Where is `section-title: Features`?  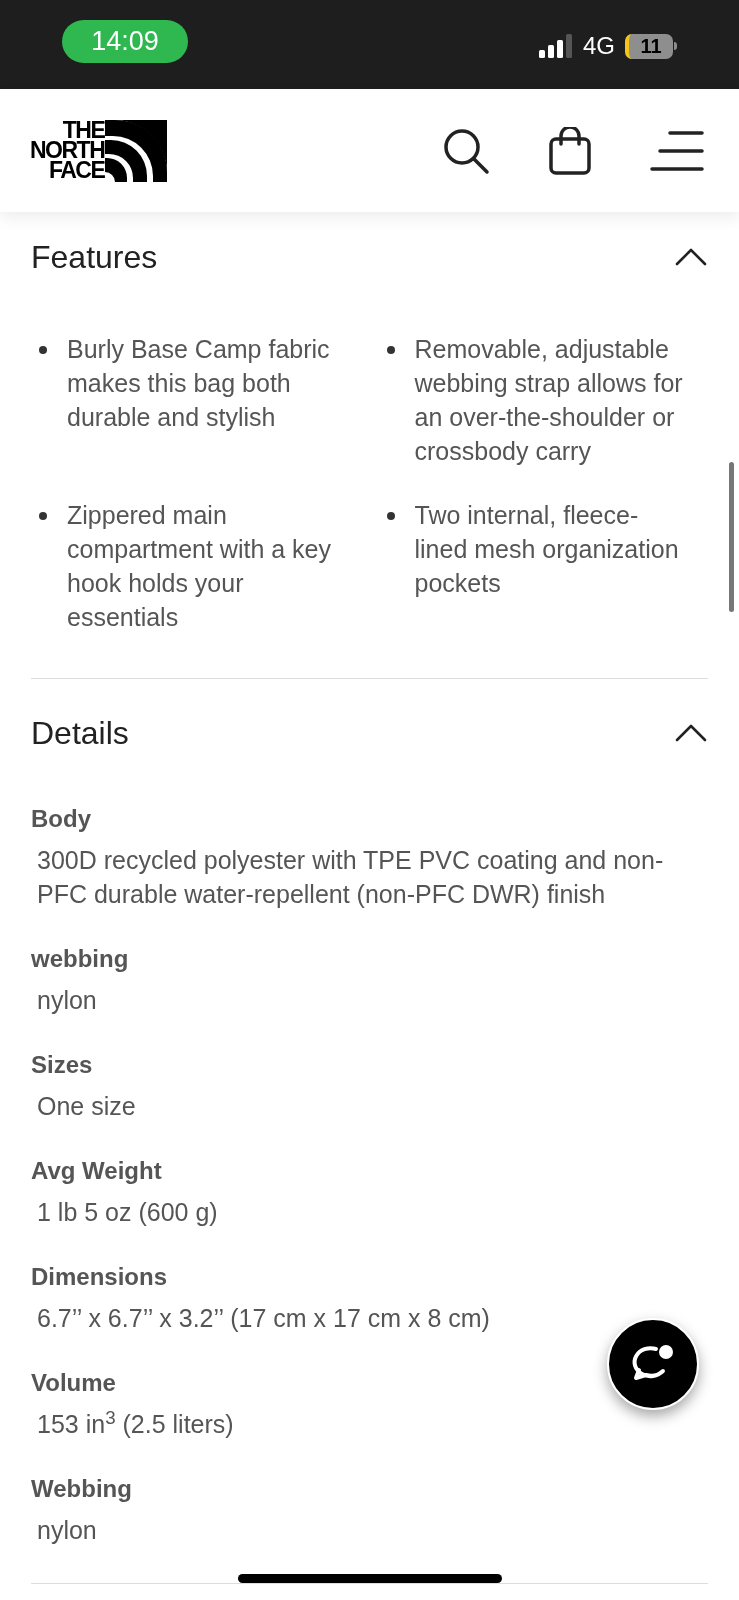 section-title: Features is located at coordinates (94, 257).